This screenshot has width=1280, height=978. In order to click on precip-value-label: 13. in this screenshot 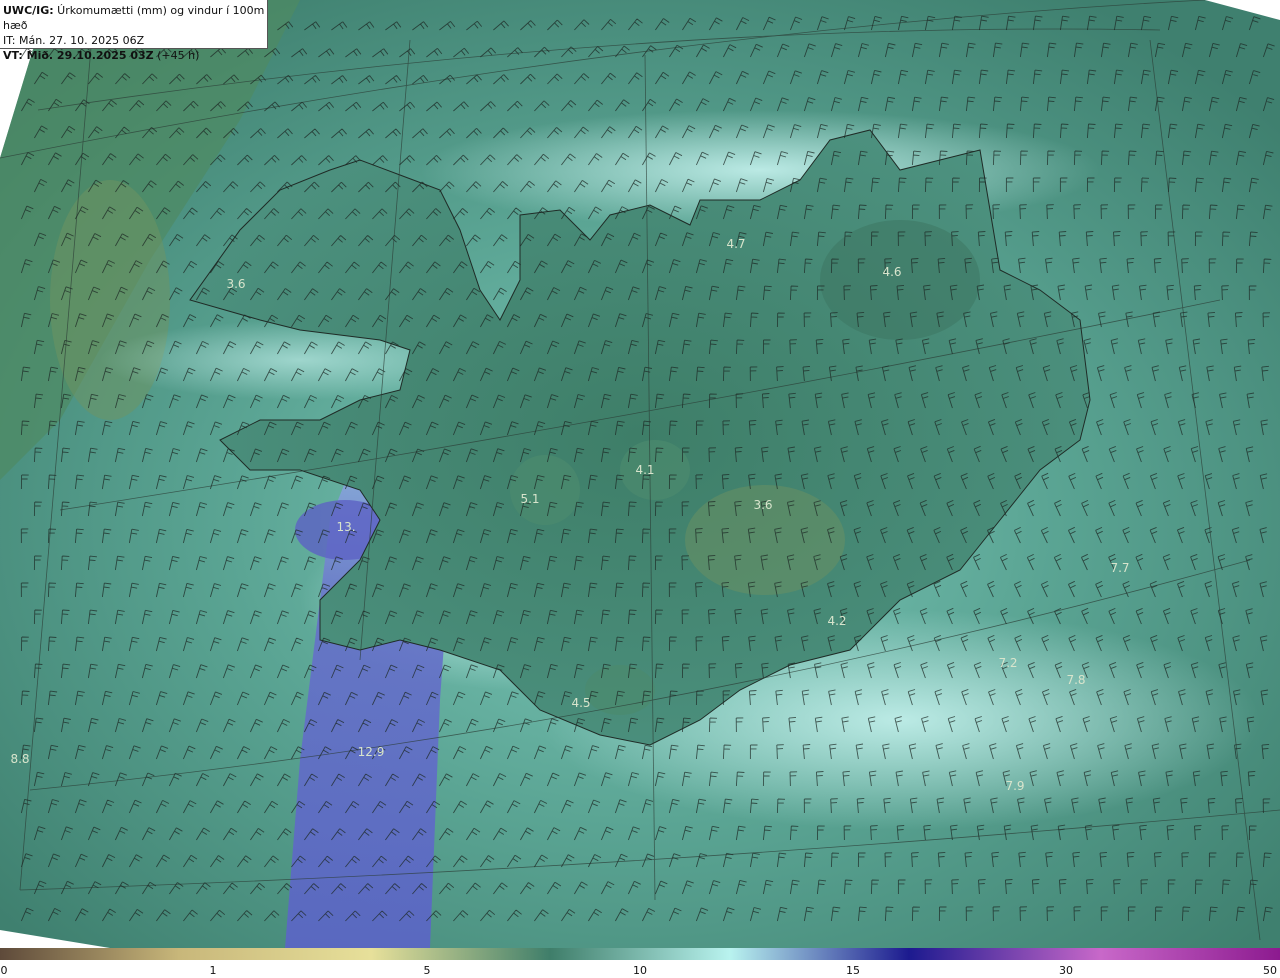, I will do `click(345, 527)`.